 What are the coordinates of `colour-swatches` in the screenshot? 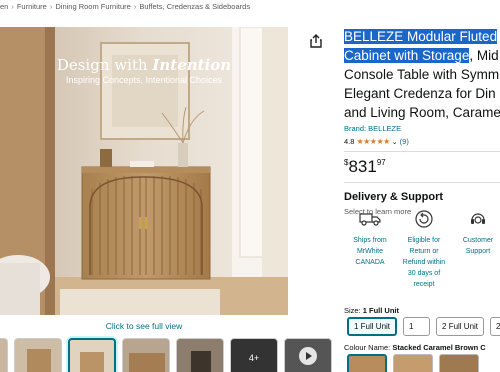 It's located at (413, 363).